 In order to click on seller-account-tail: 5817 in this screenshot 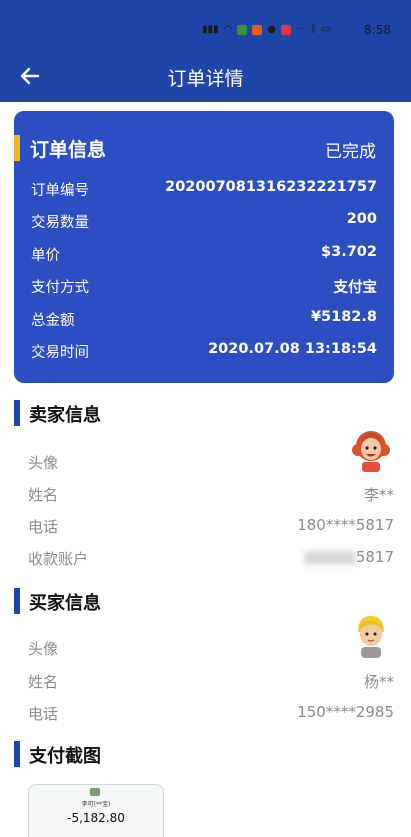, I will do `click(374, 557)`.